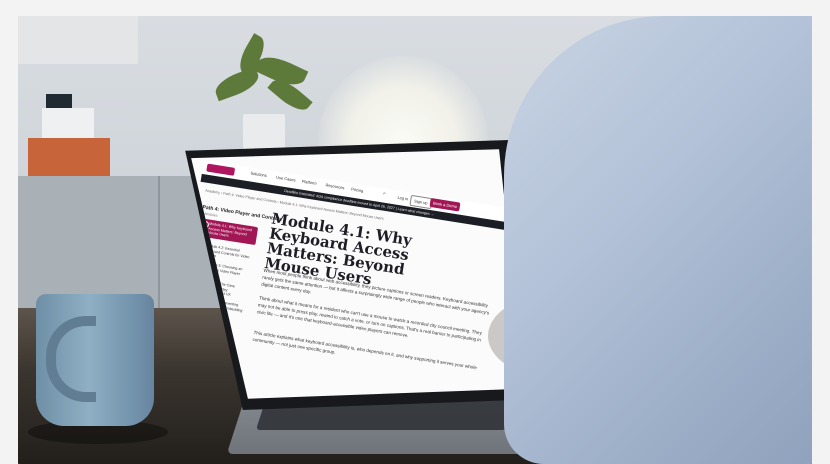  I want to click on module-number: 3, so click(199, 264).